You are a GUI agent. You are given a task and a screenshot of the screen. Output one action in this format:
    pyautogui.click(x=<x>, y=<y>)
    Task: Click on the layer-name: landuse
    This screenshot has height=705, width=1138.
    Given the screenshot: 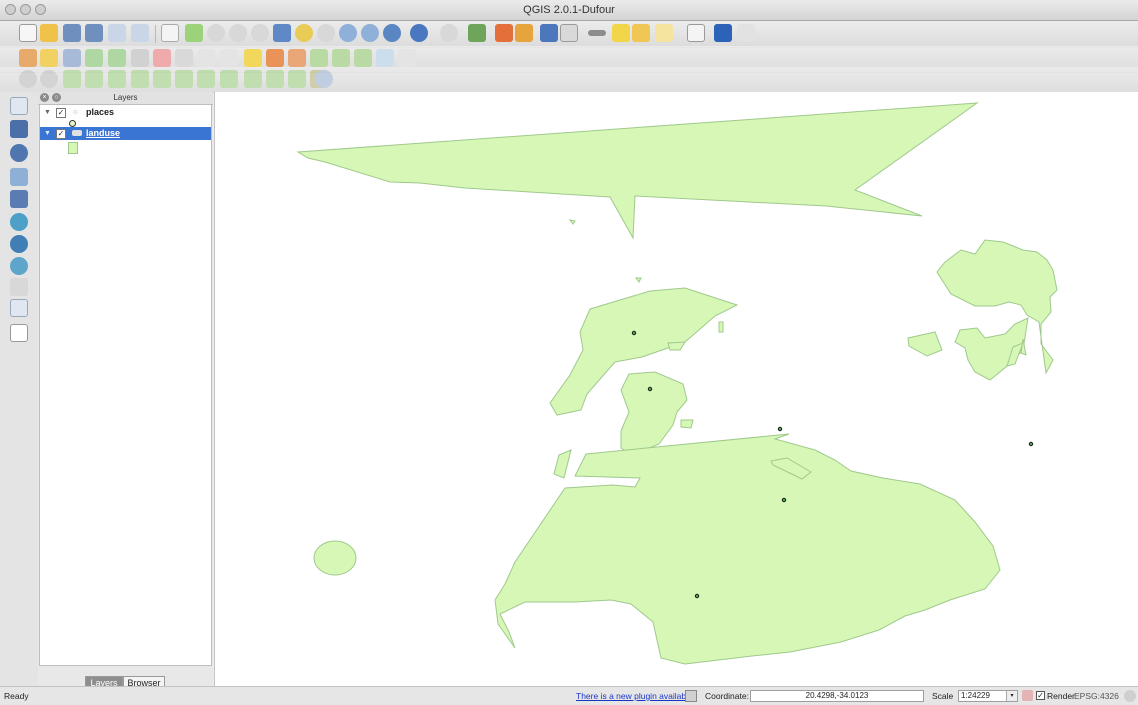 What is the action you would take?
    pyautogui.click(x=103, y=133)
    